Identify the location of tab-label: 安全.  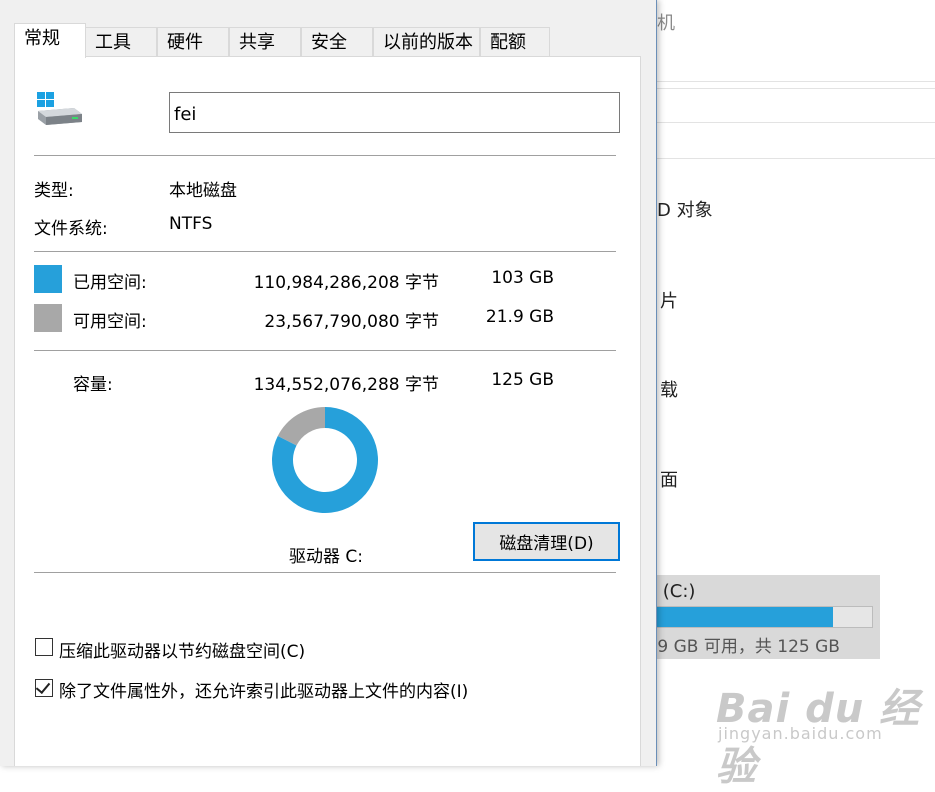
(329, 42).